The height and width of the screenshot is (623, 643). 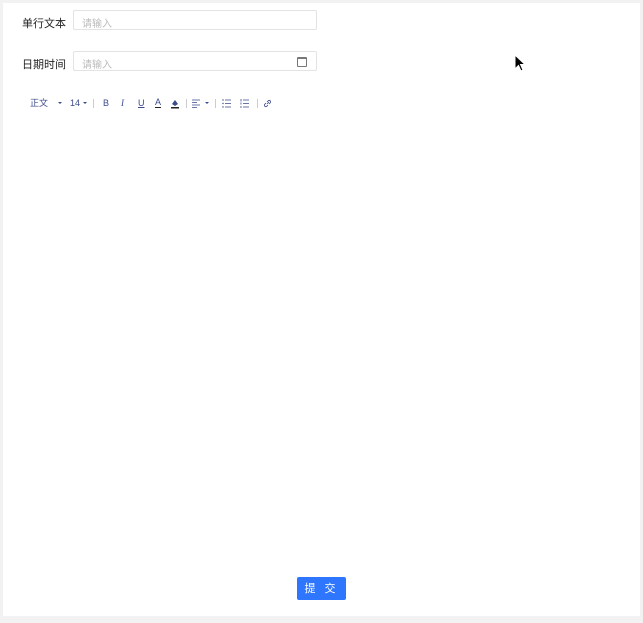 What do you see at coordinates (122, 103) in the screenshot?
I see `italic-button: I` at bounding box center [122, 103].